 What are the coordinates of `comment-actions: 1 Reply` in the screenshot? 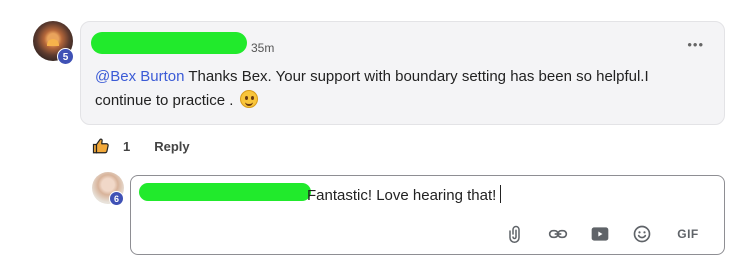 It's located at (141, 146).